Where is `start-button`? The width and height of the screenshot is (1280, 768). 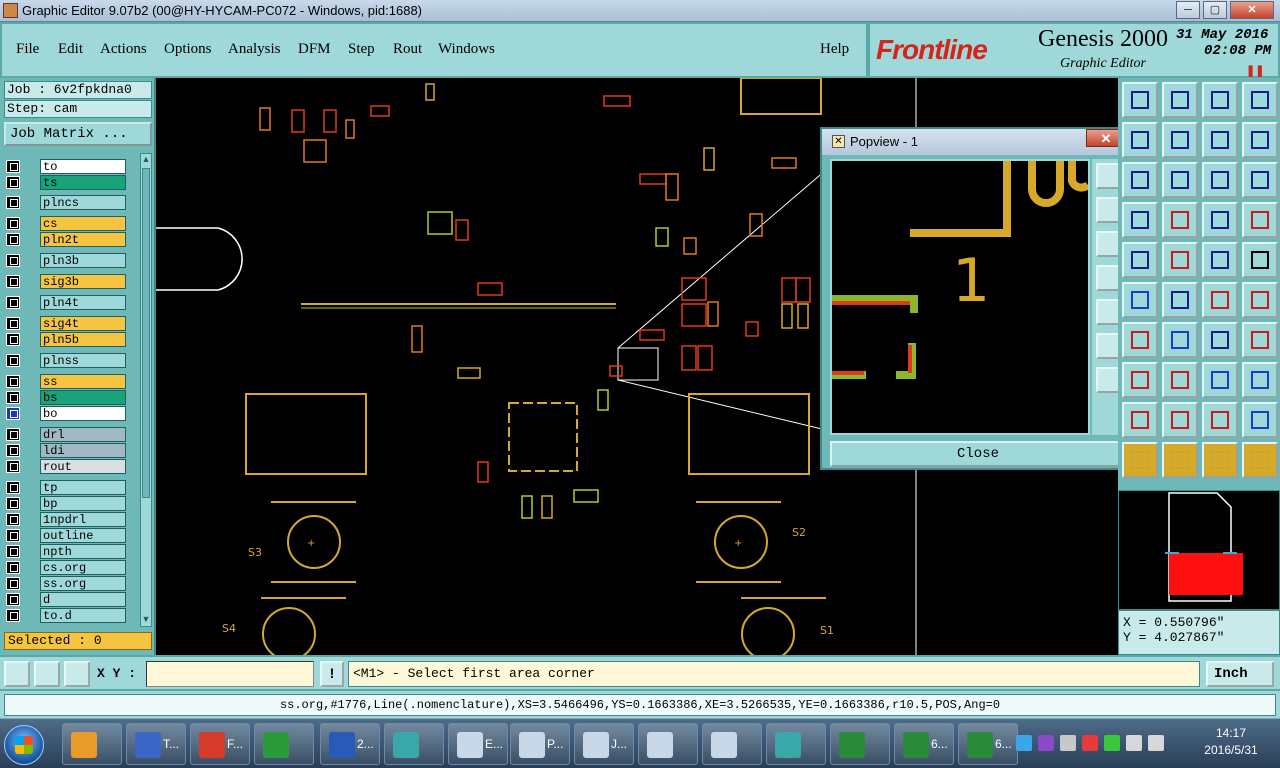 start-button is located at coordinates (24, 745).